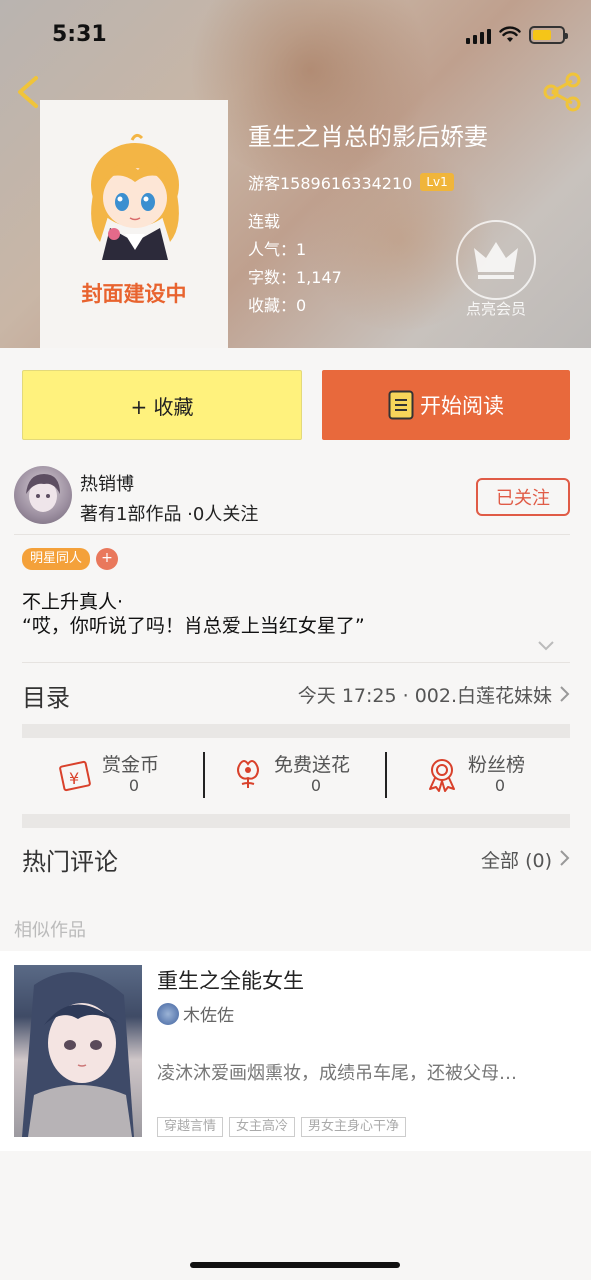 The width and height of the screenshot is (591, 1280). Describe the element at coordinates (262, 1127) in the screenshot. I see `book-tag: 女主高冷` at that location.